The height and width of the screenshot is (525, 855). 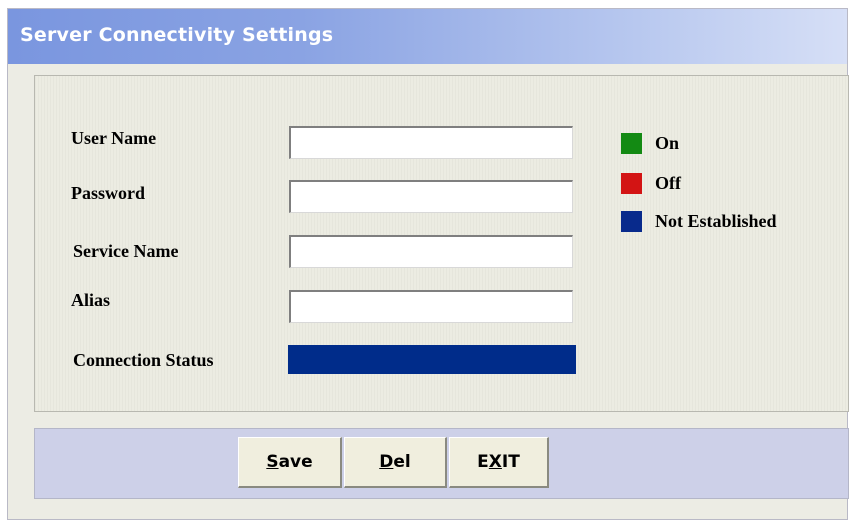 What do you see at coordinates (631, 221) in the screenshot?
I see `legend-swatch-not-established` at bounding box center [631, 221].